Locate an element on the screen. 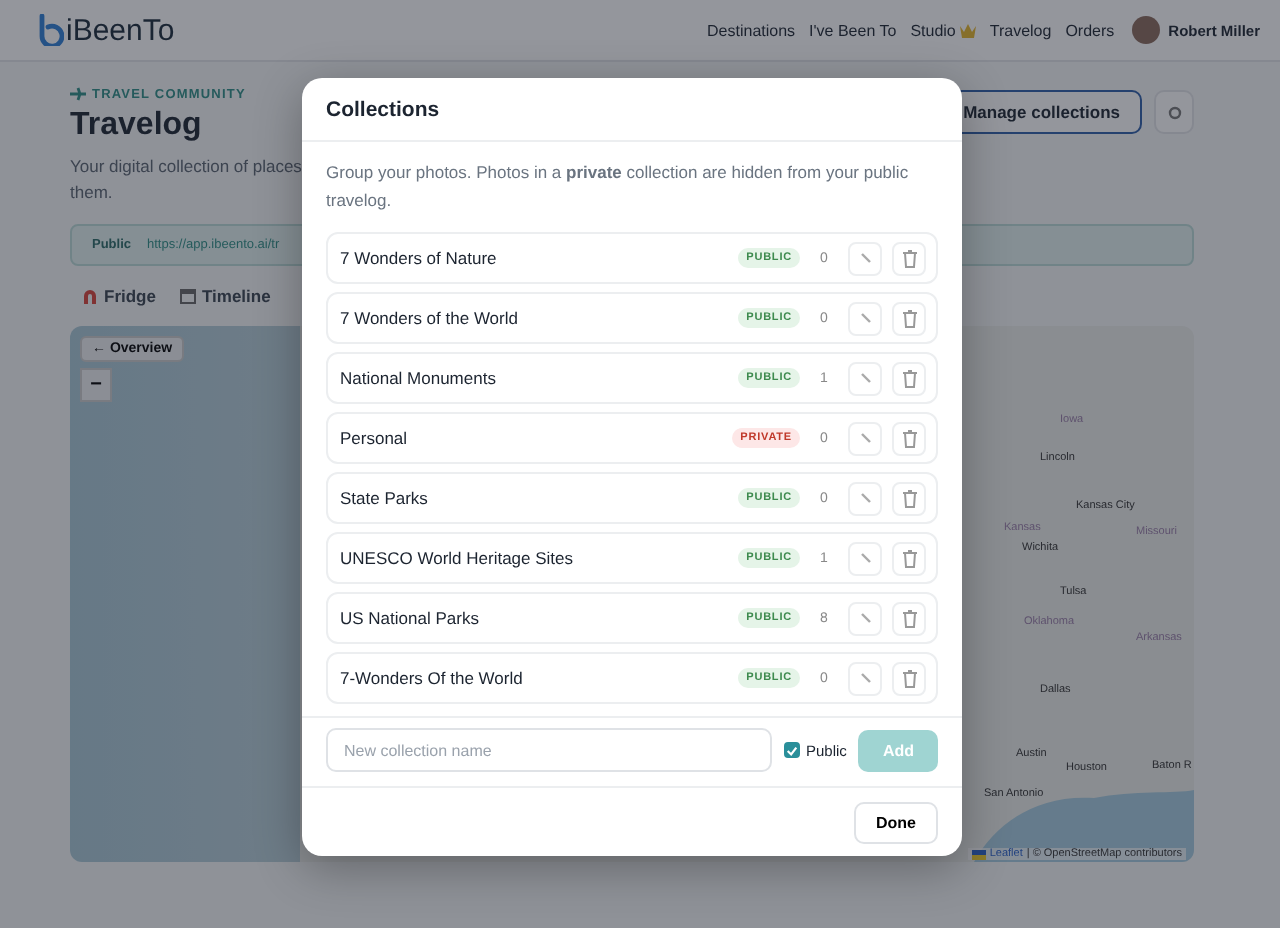 This screenshot has height=928, width=1280. zoom-out-button: − is located at coordinates (96, 385).